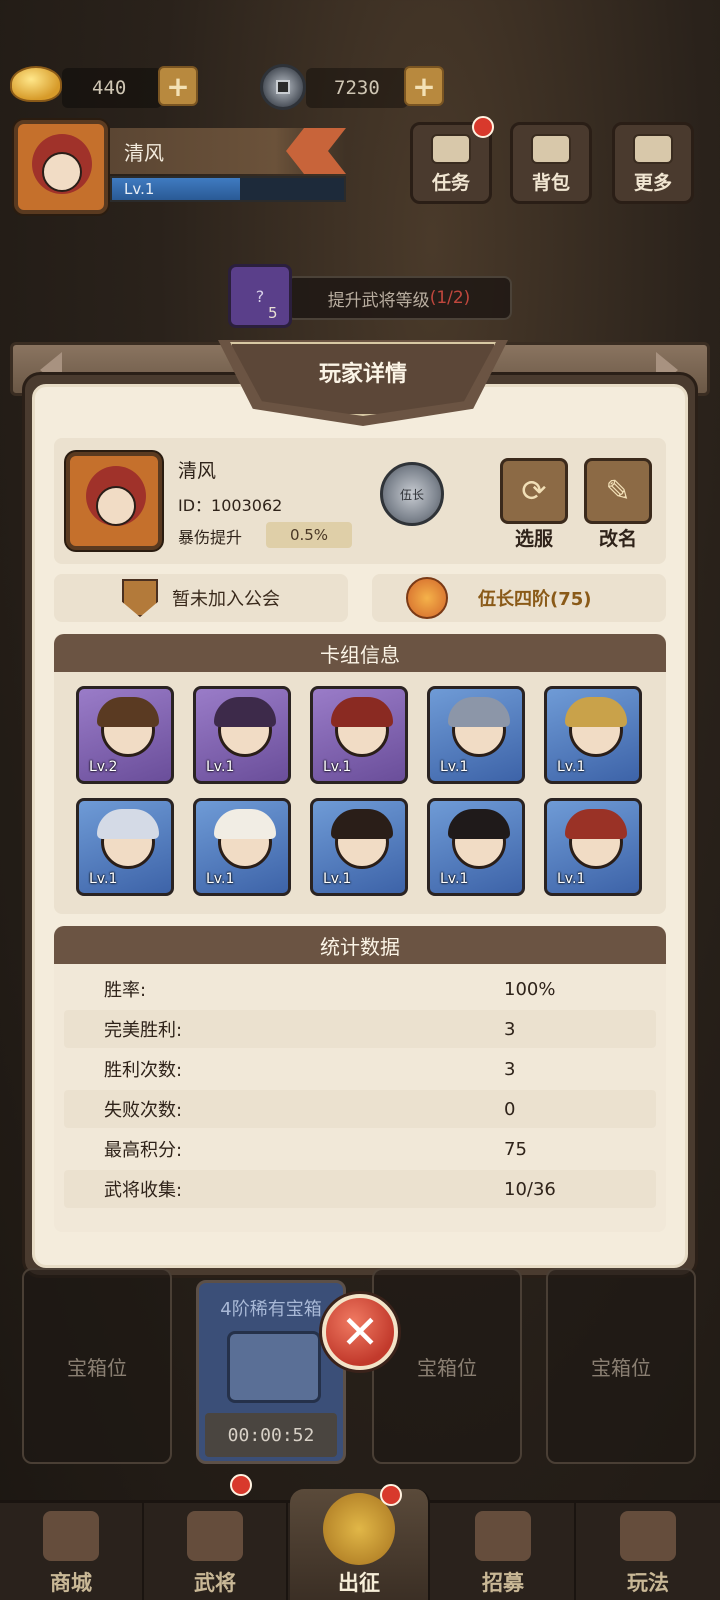 The image size is (720, 1600). I want to click on rename-button: ✎, so click(618, 491).